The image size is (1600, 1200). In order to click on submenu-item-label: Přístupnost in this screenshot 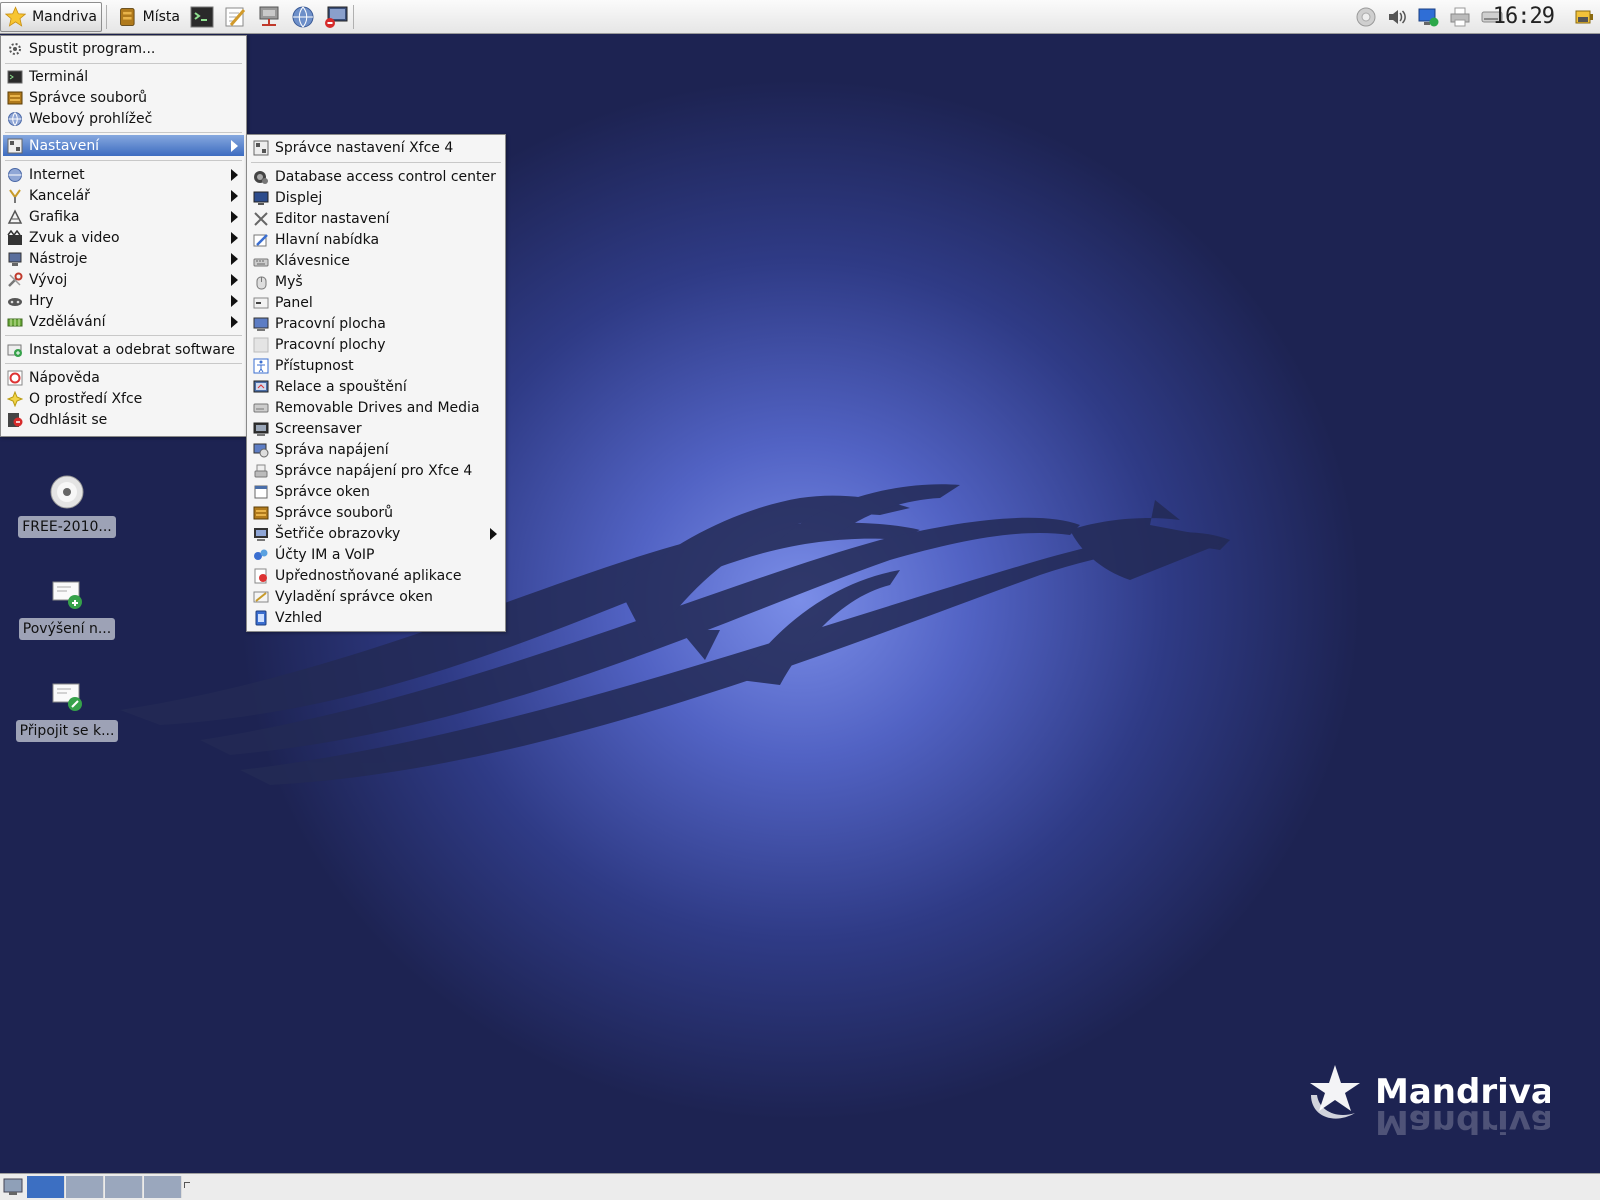, I will do `click(314, 365)`.